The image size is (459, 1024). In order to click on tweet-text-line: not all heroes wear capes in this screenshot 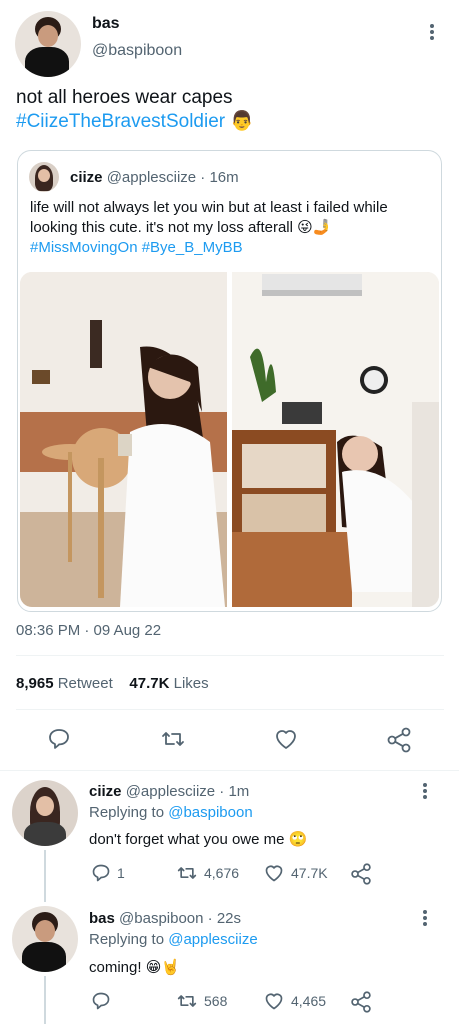, I will do `click(124, 97)`.